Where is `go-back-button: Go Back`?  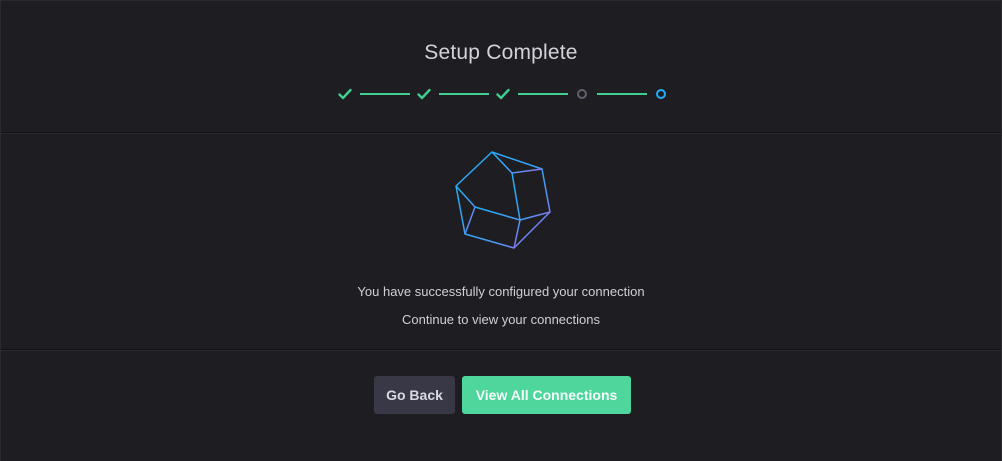 go-back-button: Go Back is located at coordinates (414, 395).